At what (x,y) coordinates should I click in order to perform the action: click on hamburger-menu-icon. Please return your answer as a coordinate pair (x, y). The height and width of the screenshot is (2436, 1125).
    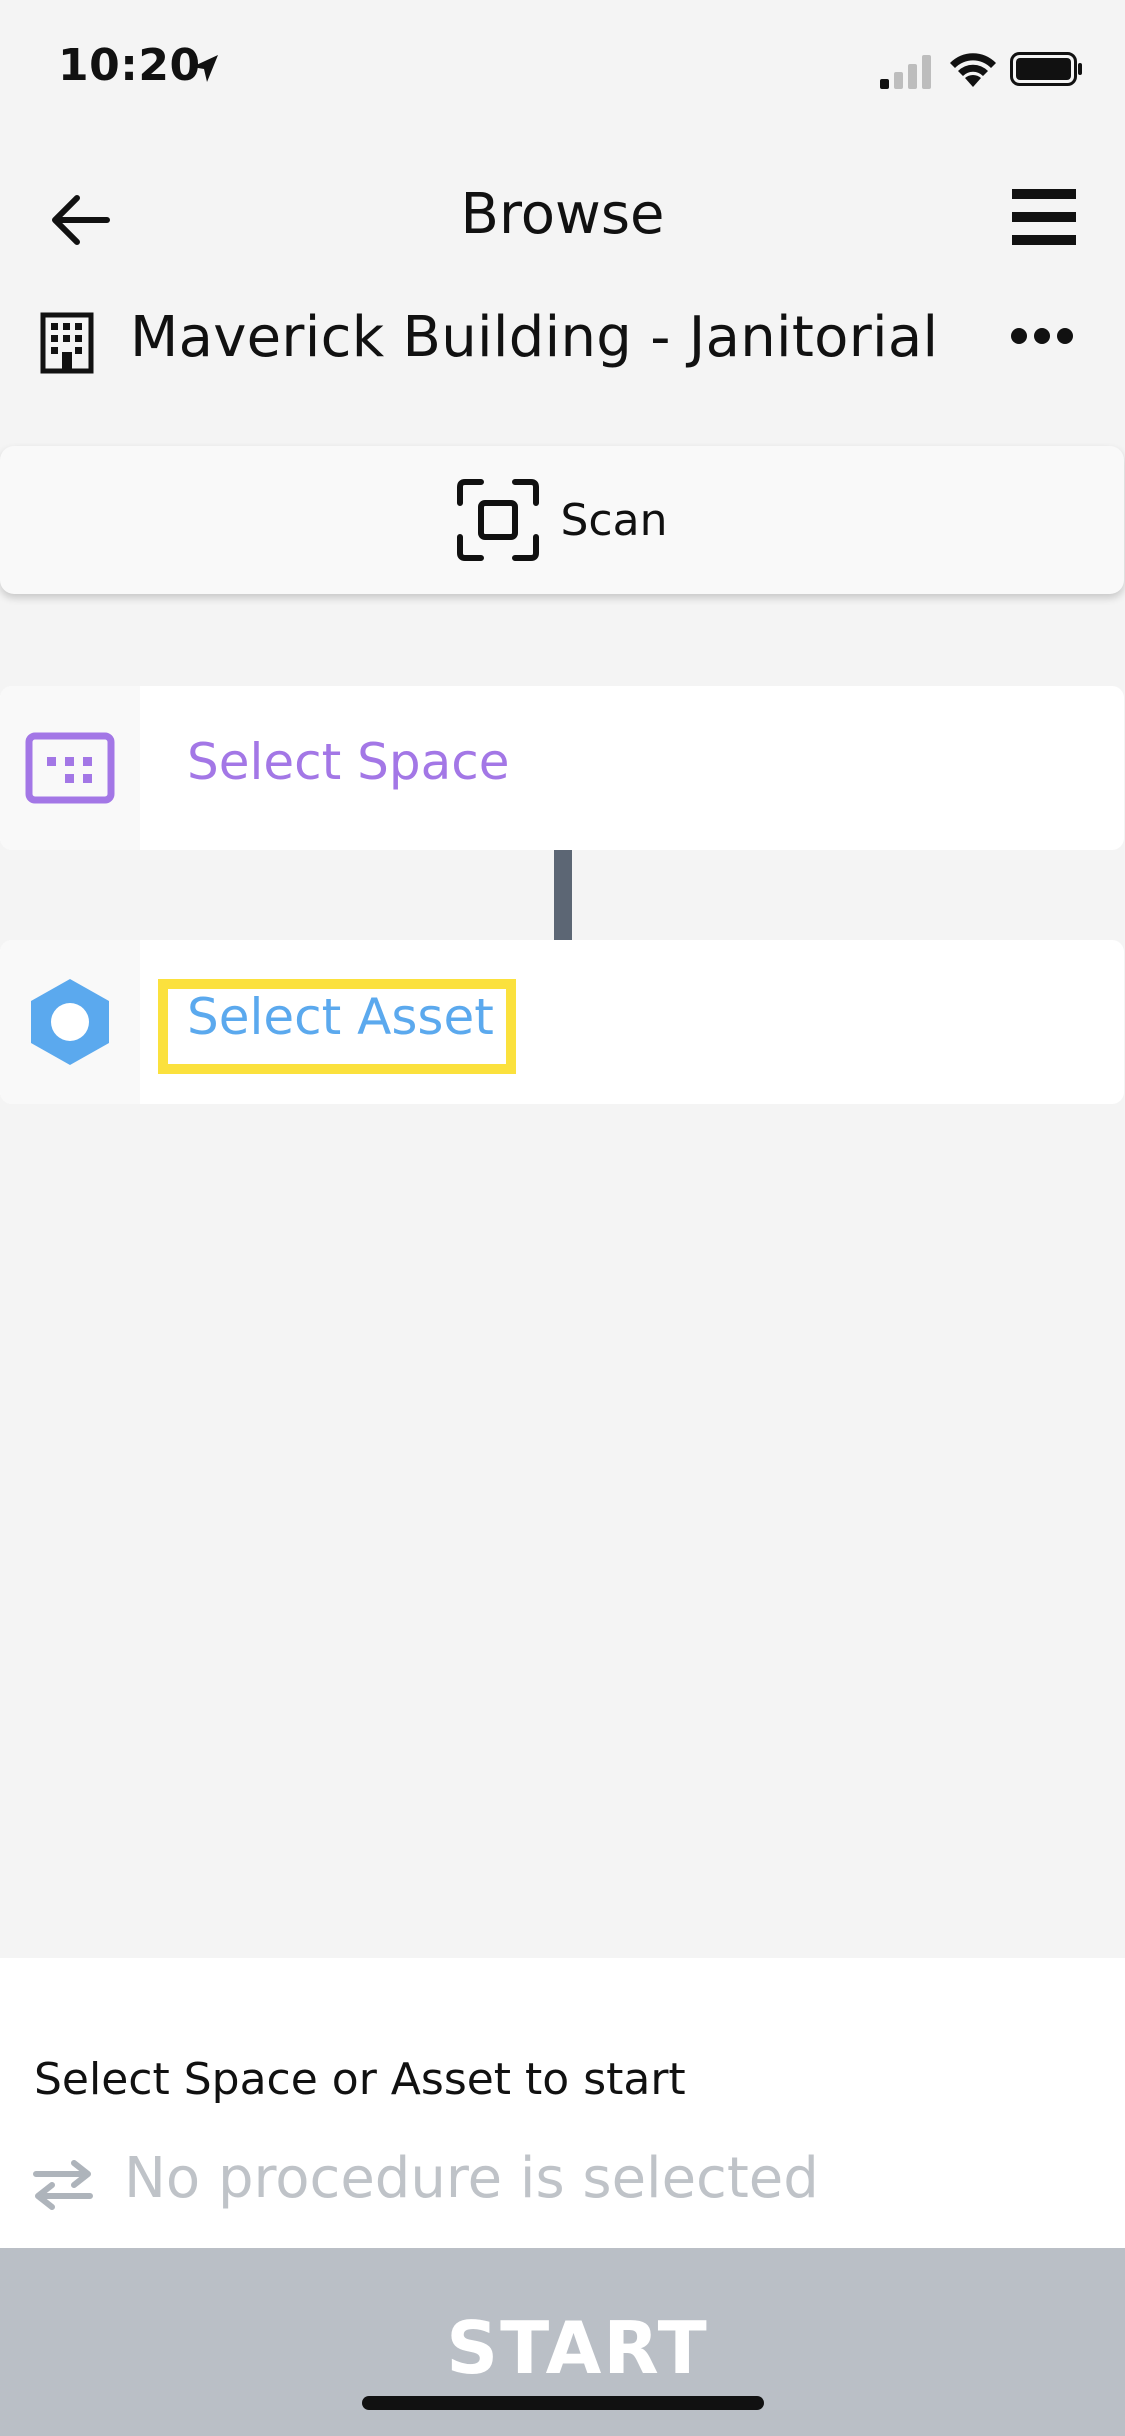
    Looking at the image, I should click on (1044, 217).